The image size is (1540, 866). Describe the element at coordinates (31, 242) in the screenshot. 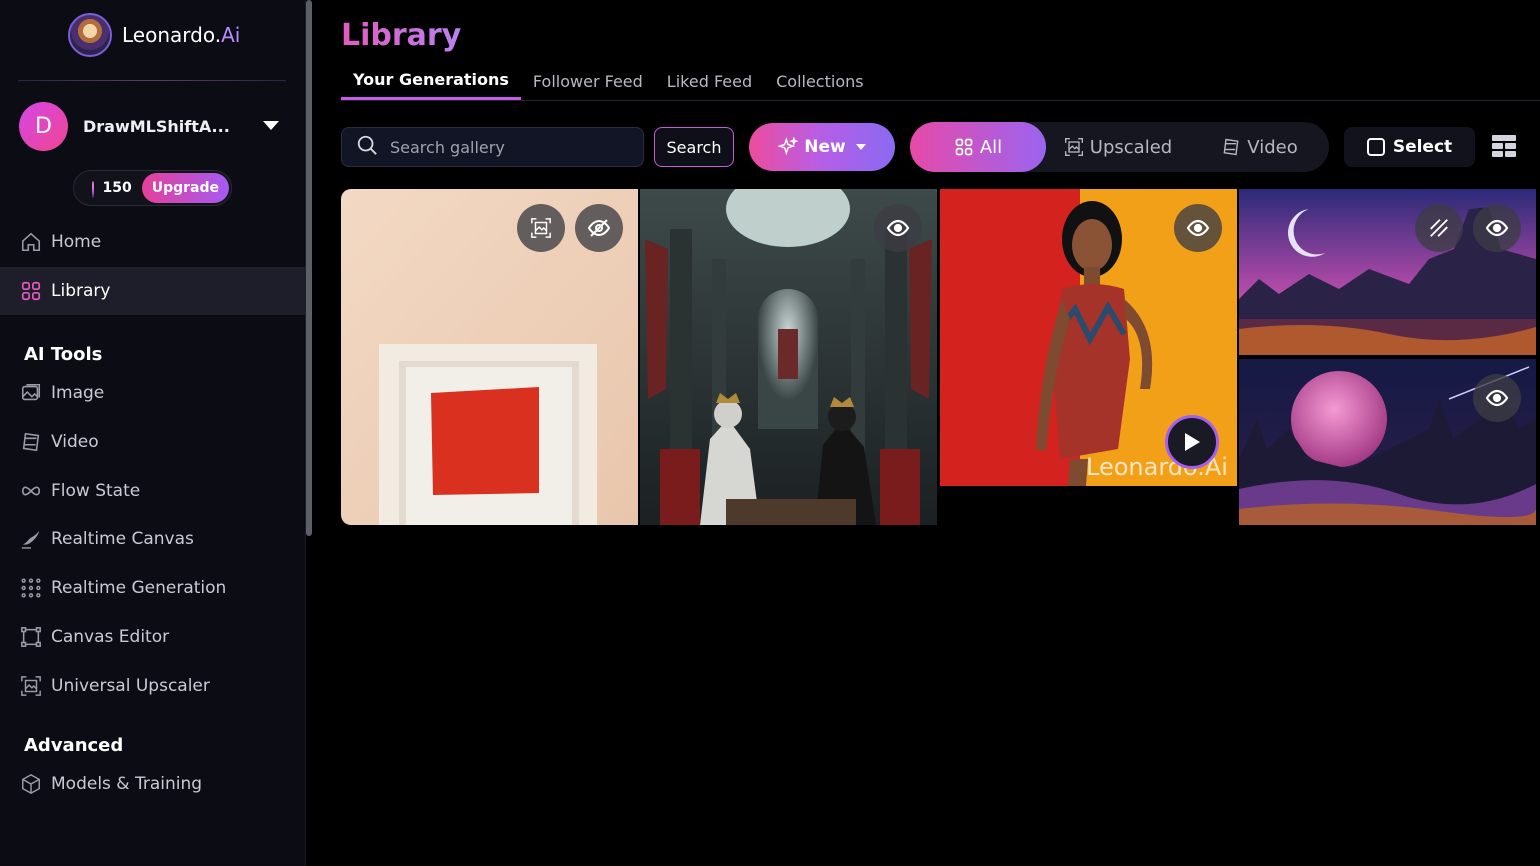

I see `home-icon` at that location.